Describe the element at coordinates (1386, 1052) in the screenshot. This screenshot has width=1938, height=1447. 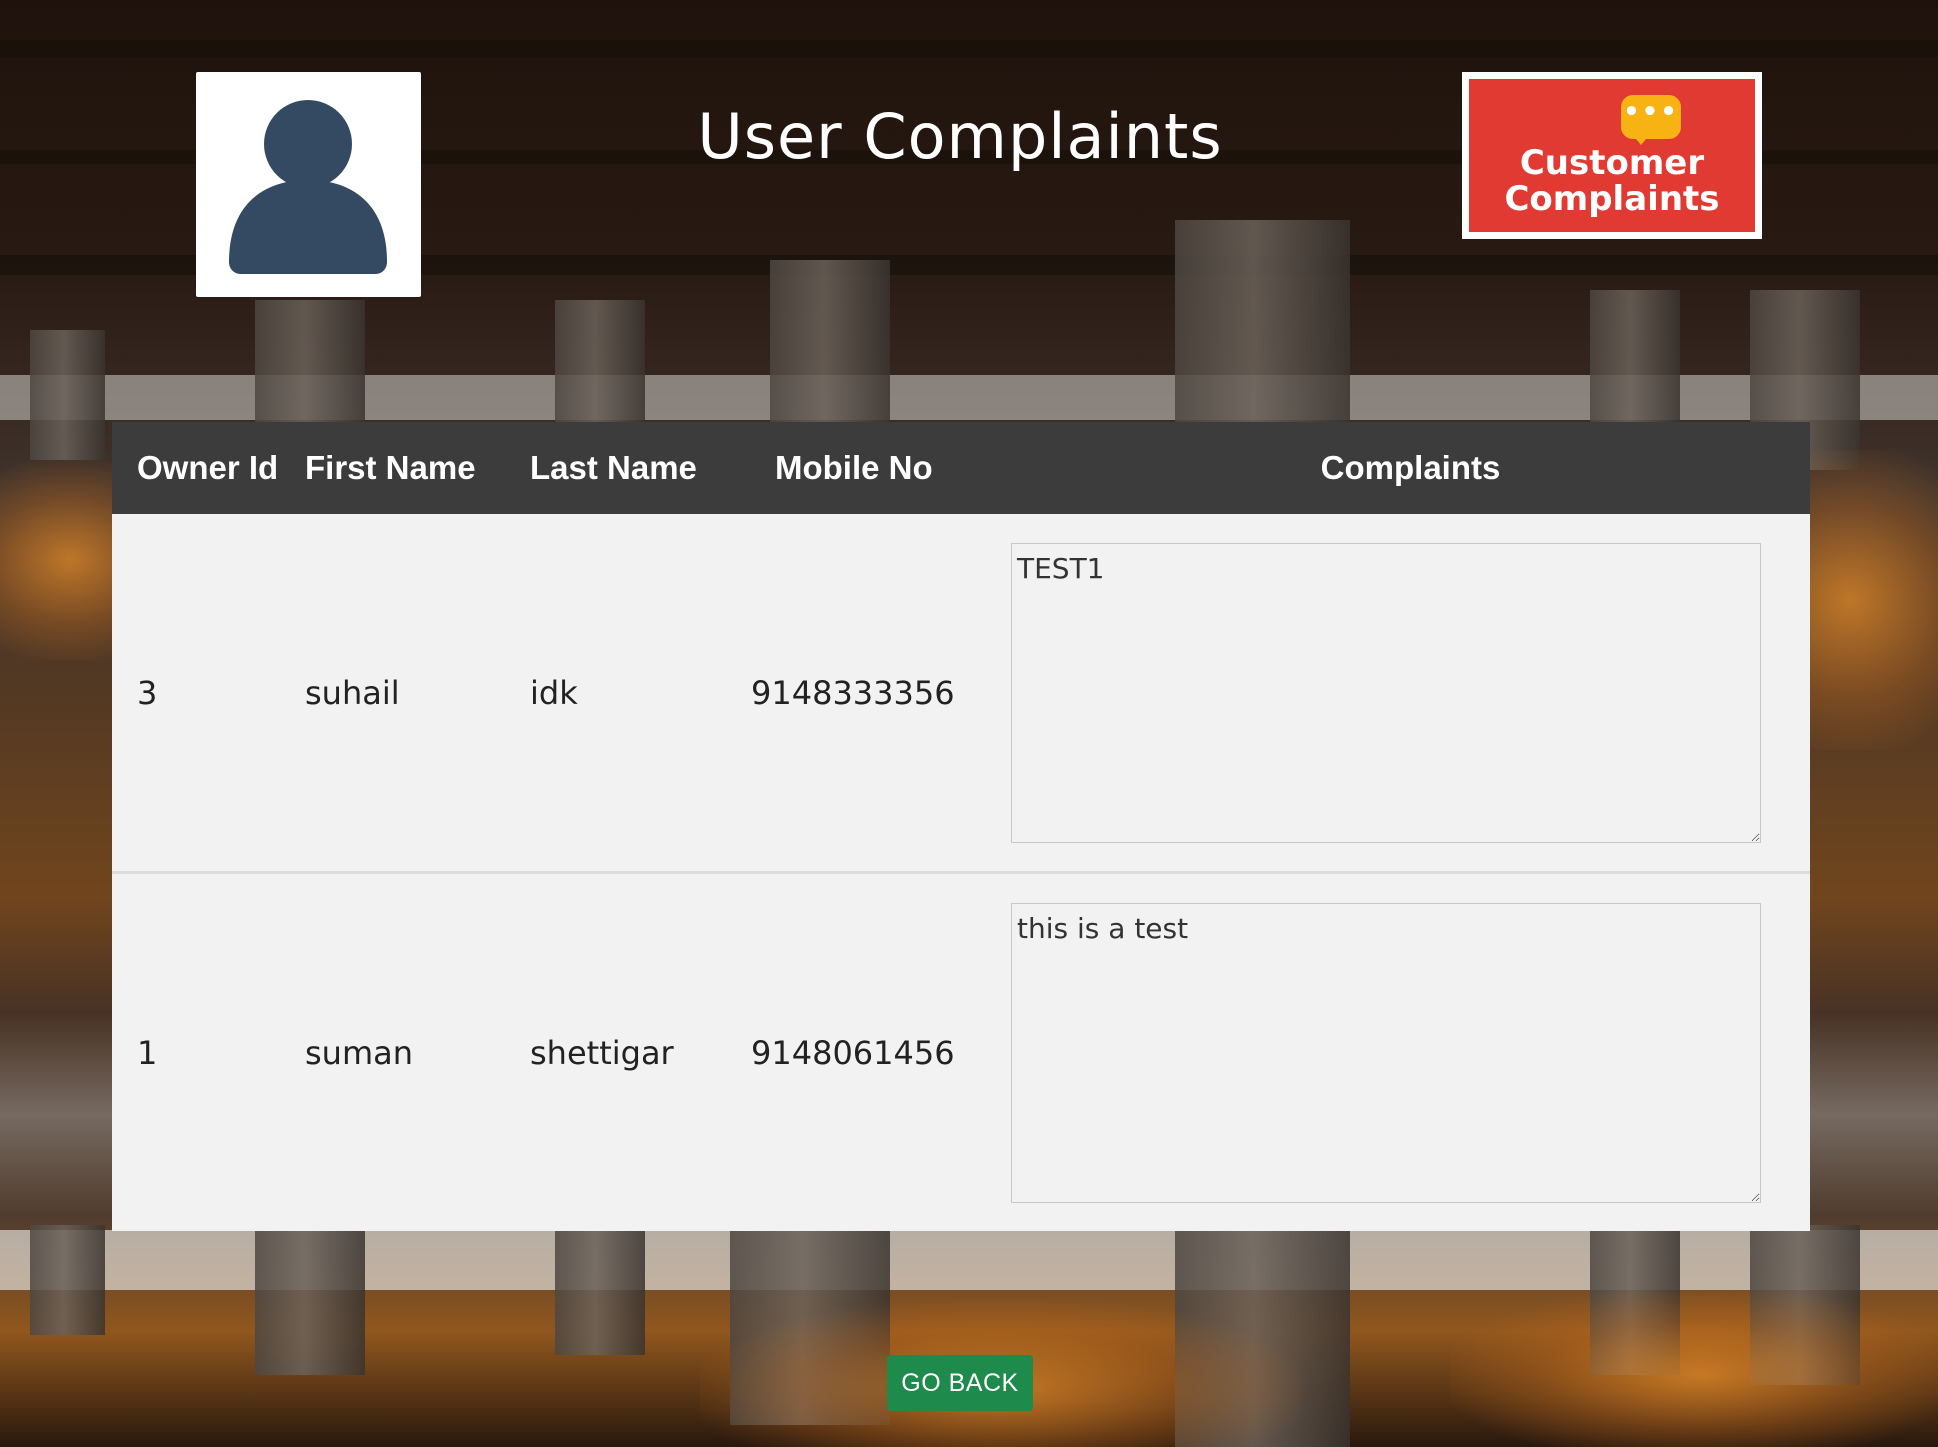
I see `complaint-textarea: this is a test` at that location.